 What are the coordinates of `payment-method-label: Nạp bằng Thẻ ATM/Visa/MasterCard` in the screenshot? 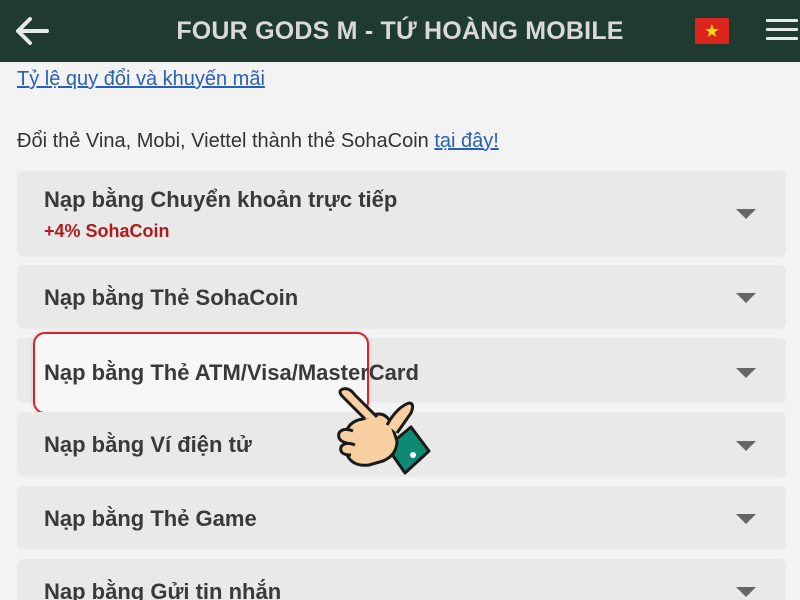 It's located at (231, 373).